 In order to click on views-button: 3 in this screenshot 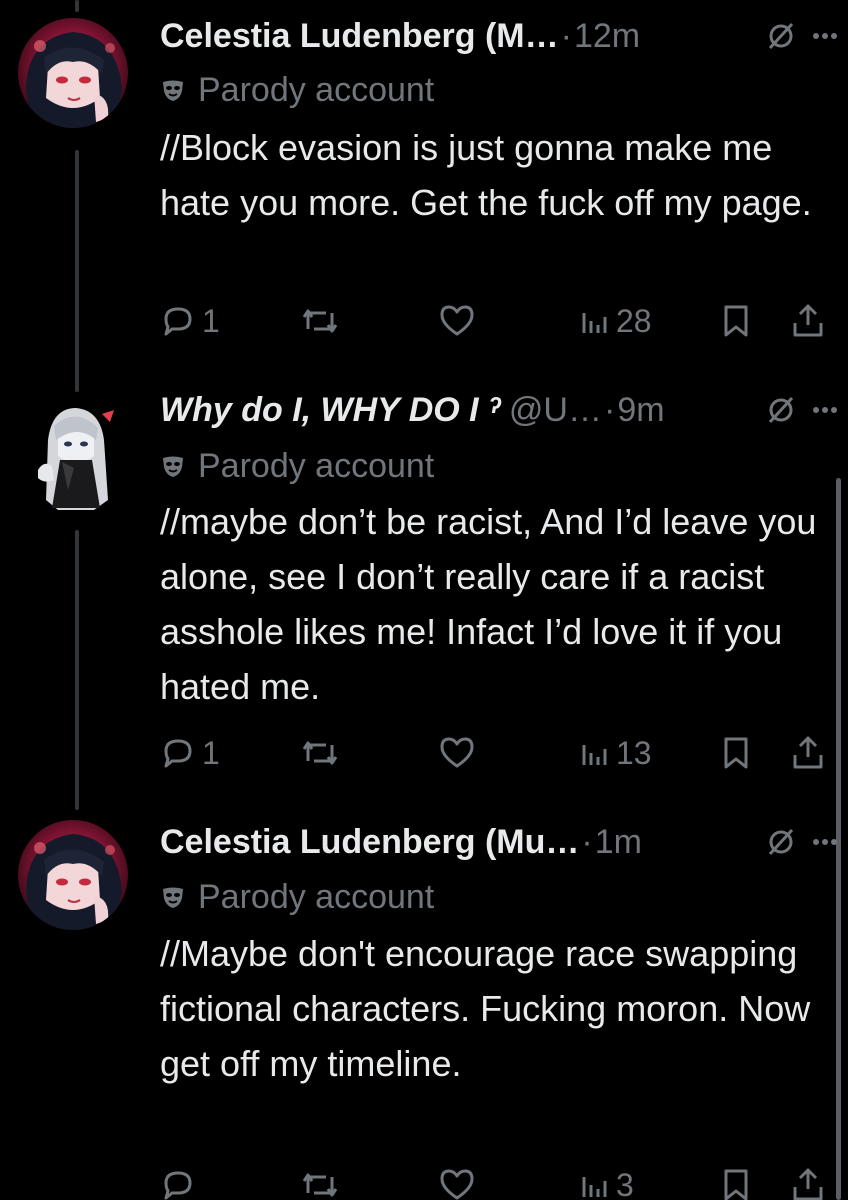, I will do `click(607, 1180)`.